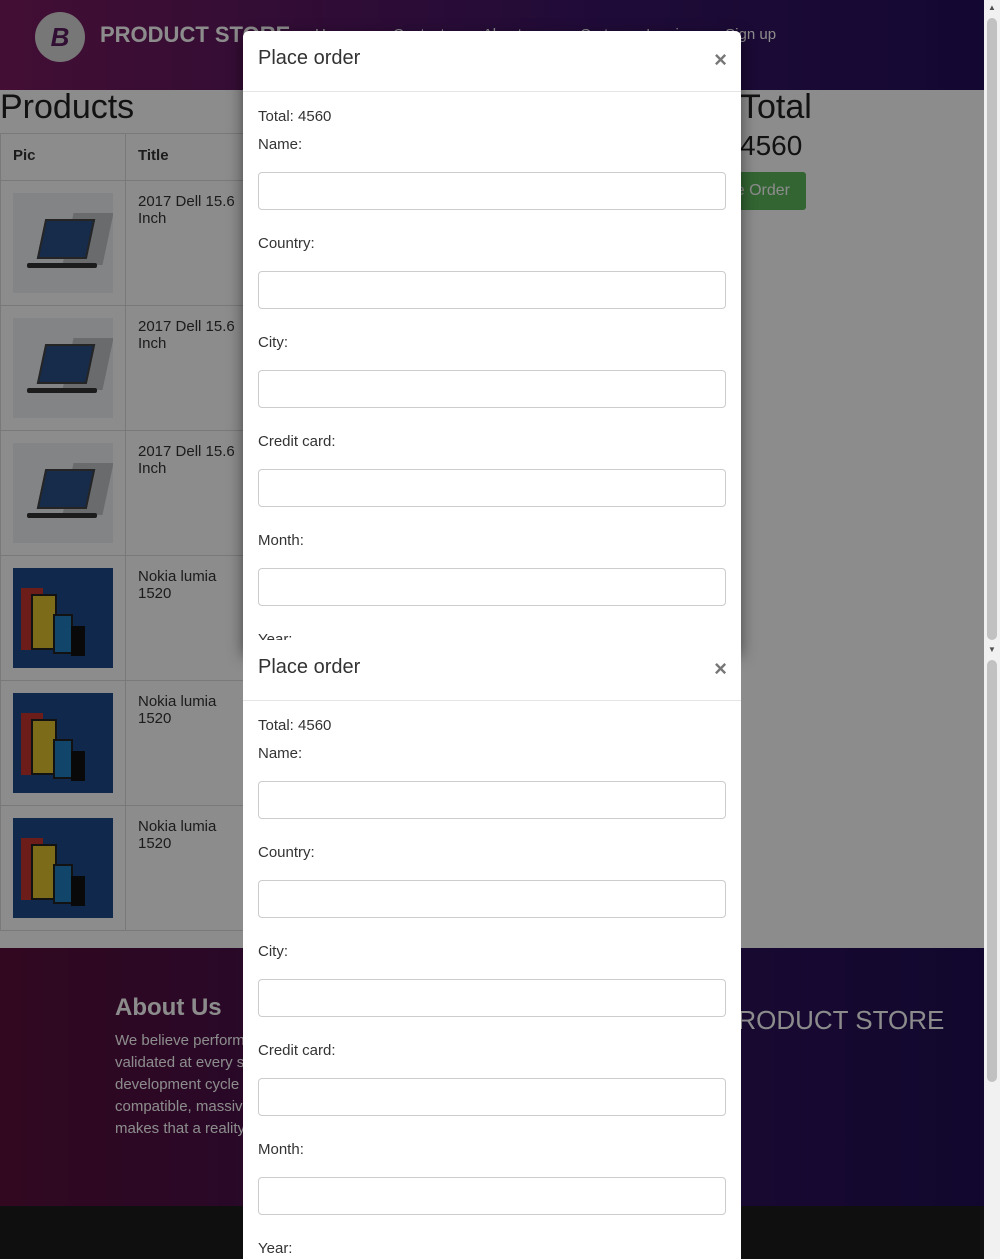 The image size is (1000, 1259). What do you see at coordinates (992, 8) in the screenshot?
I see `scroll-up-icon: ▲` at bounding box center [992, 8].